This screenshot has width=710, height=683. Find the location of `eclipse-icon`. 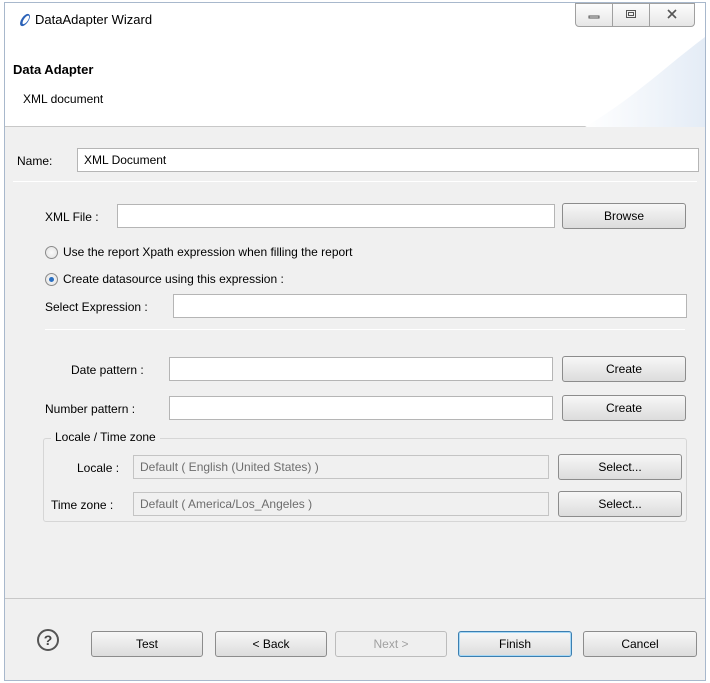

eclipse-icon is located at coordinates (25, 21).